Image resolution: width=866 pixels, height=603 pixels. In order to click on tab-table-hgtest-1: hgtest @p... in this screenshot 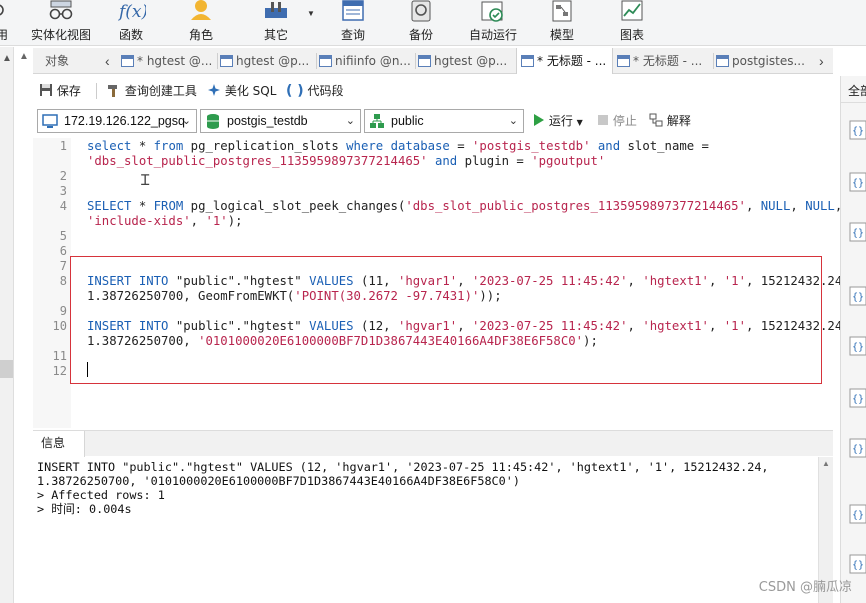, I will do `click(268, 61)`.